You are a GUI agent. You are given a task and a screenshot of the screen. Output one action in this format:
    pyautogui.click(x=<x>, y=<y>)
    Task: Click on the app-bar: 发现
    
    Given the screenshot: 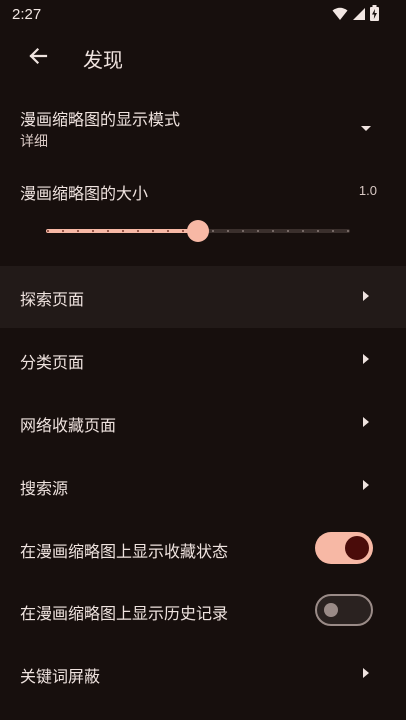 What is the action you would take?
    pyautogui.click(x=203, y=58)
    